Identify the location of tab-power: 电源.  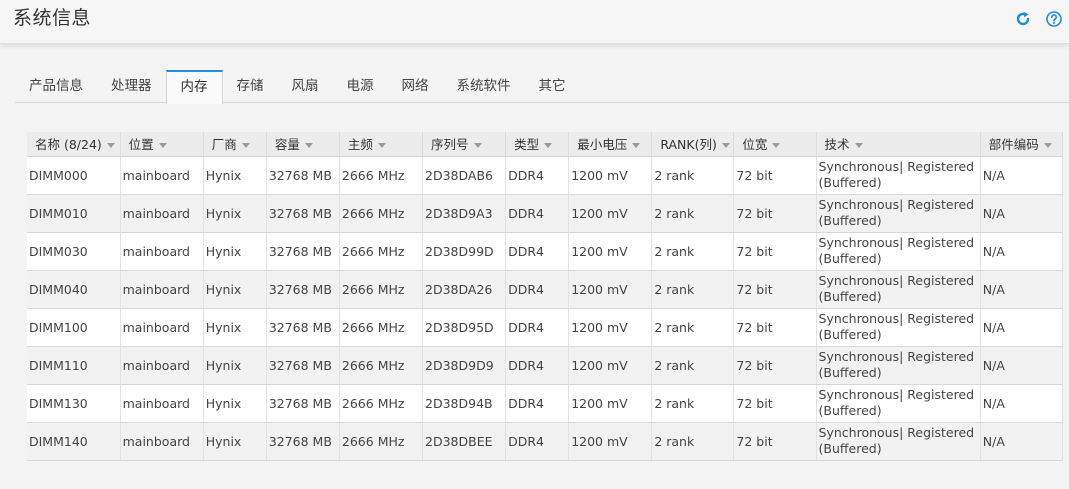
(360, 86).